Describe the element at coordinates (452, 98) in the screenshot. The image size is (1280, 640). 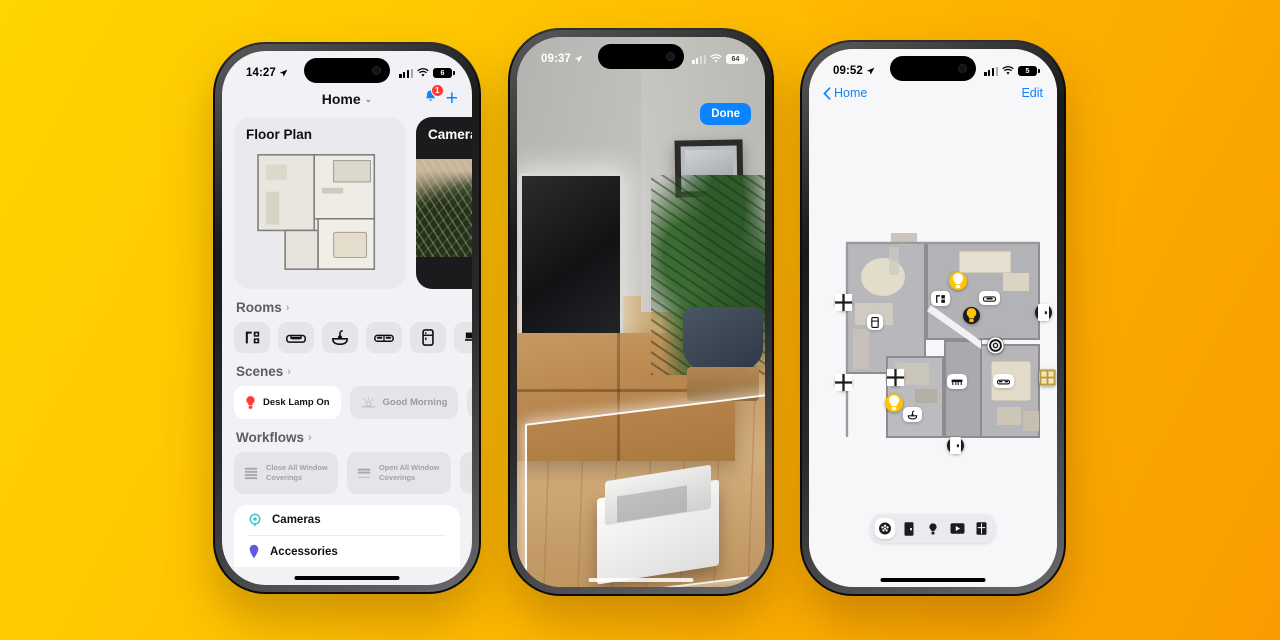
I see `add-button: +` at that location.